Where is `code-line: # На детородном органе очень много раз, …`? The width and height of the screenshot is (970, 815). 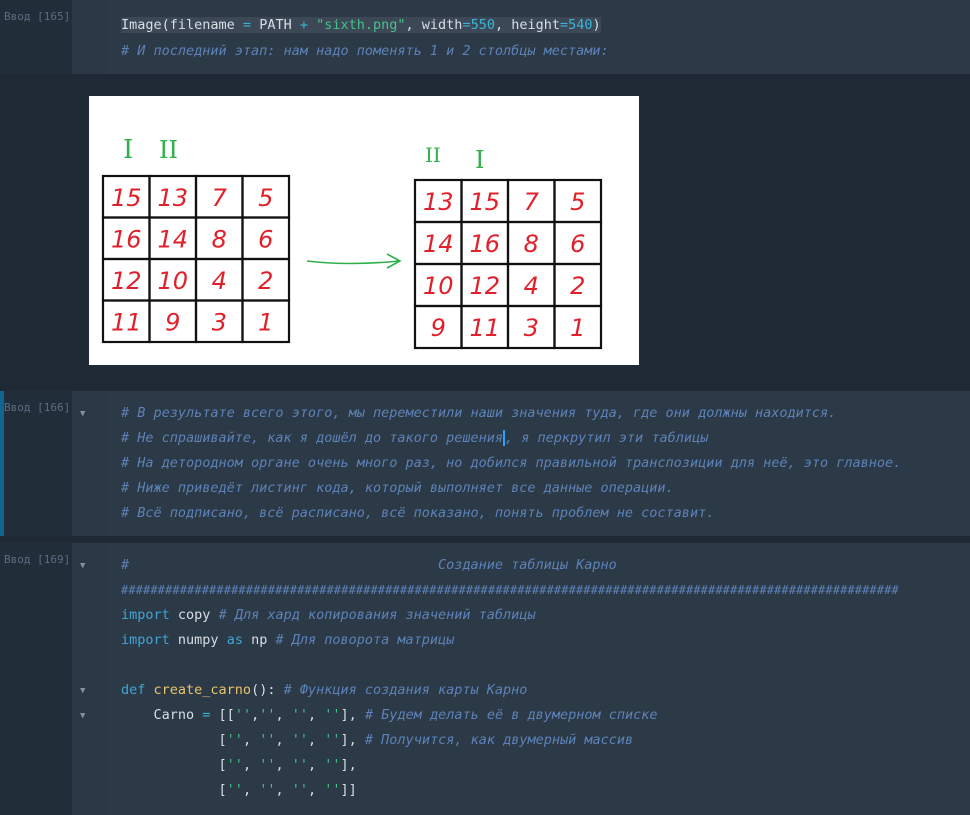
code-line: # На детородном органе очень много раз, … is located at coordinates (511, 463).